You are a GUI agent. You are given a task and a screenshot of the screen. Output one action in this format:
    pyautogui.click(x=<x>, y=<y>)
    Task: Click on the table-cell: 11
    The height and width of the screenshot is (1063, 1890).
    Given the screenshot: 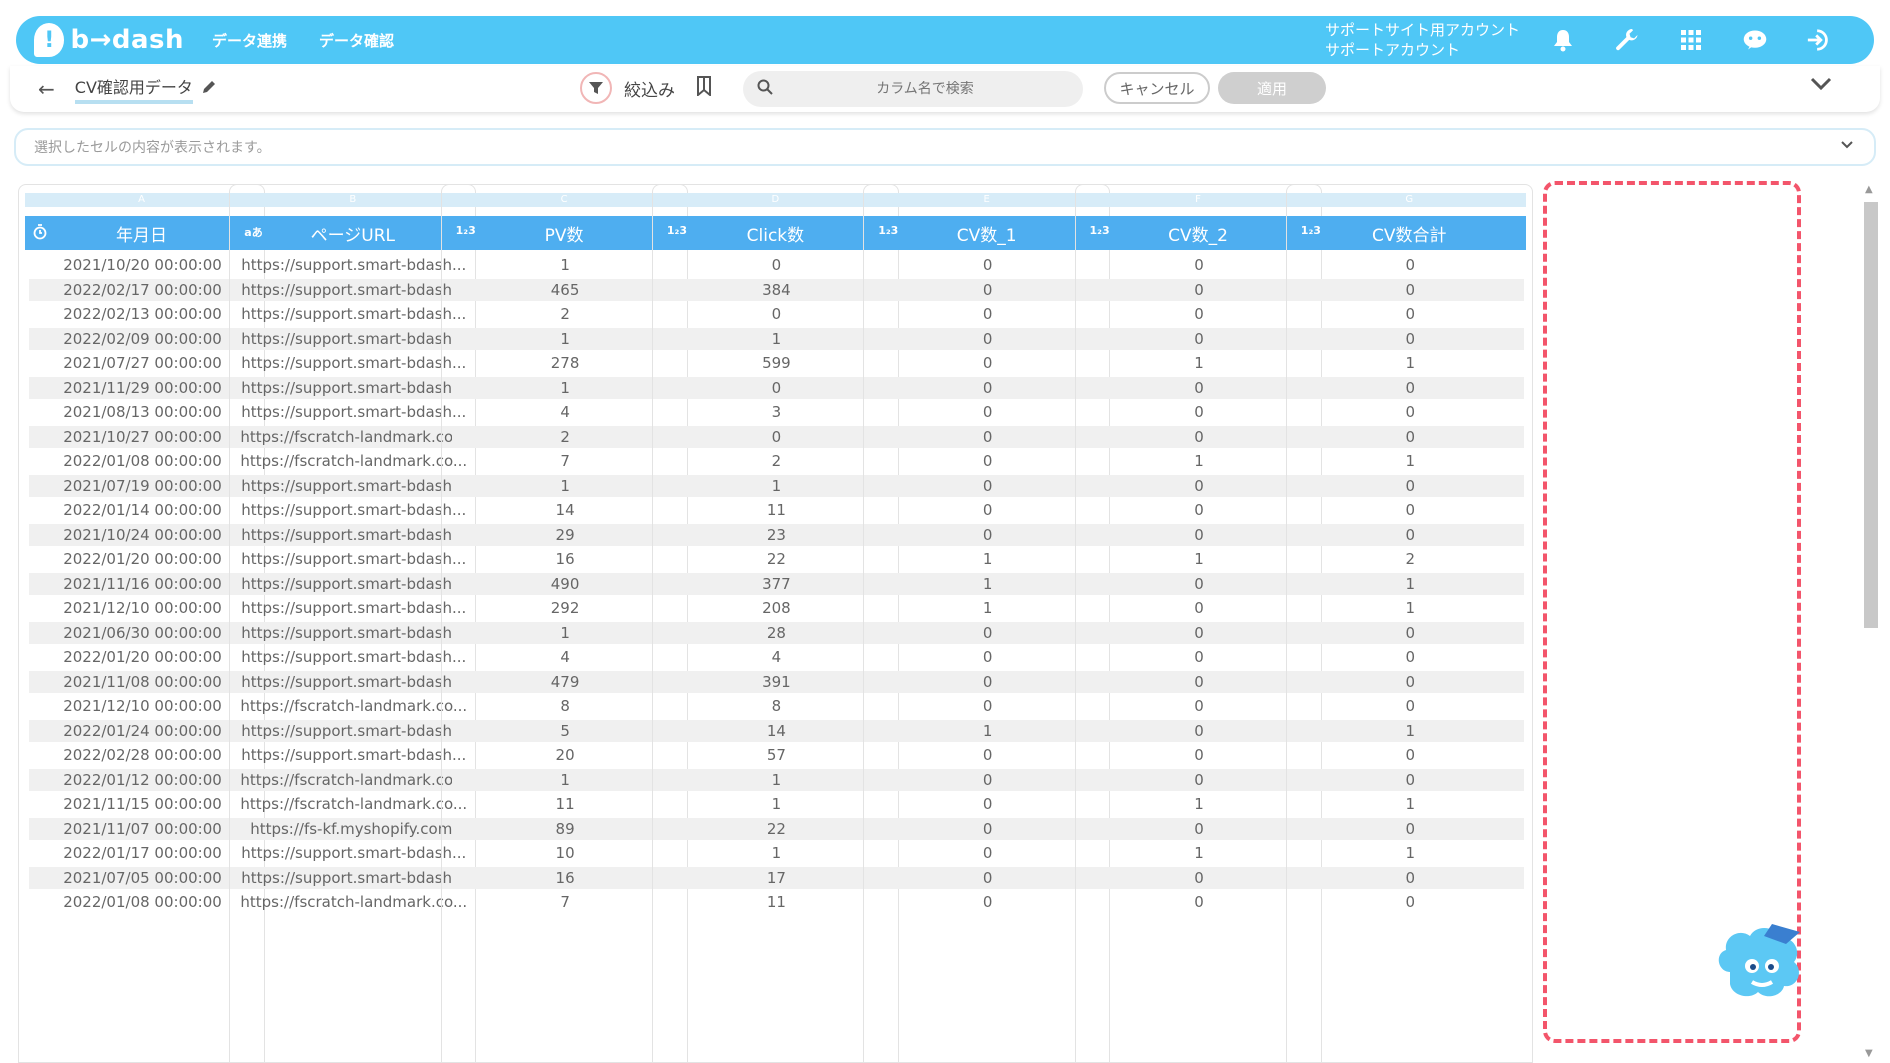 What is the action you would take?
    pyautogui.click(x=776, y=510)
    